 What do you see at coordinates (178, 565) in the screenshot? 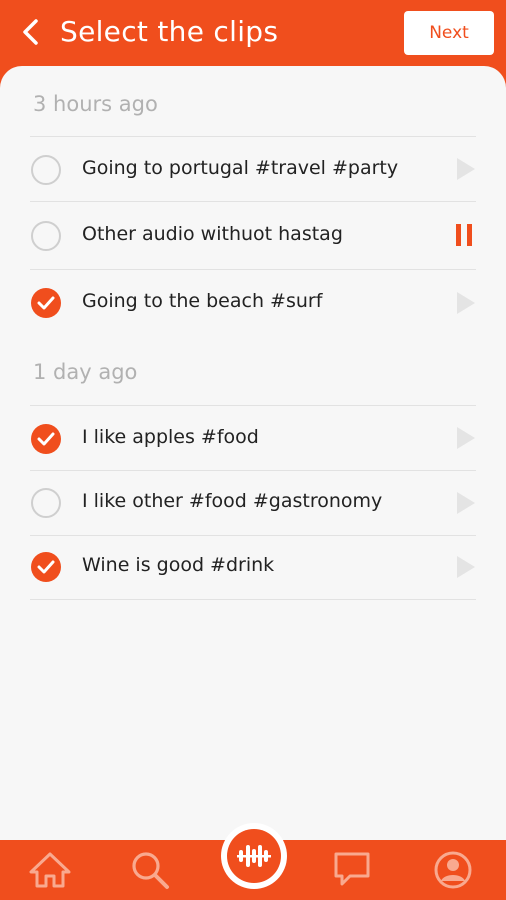
I see `clip-label: Wine is good #drink` at bounding box center [178, 565].